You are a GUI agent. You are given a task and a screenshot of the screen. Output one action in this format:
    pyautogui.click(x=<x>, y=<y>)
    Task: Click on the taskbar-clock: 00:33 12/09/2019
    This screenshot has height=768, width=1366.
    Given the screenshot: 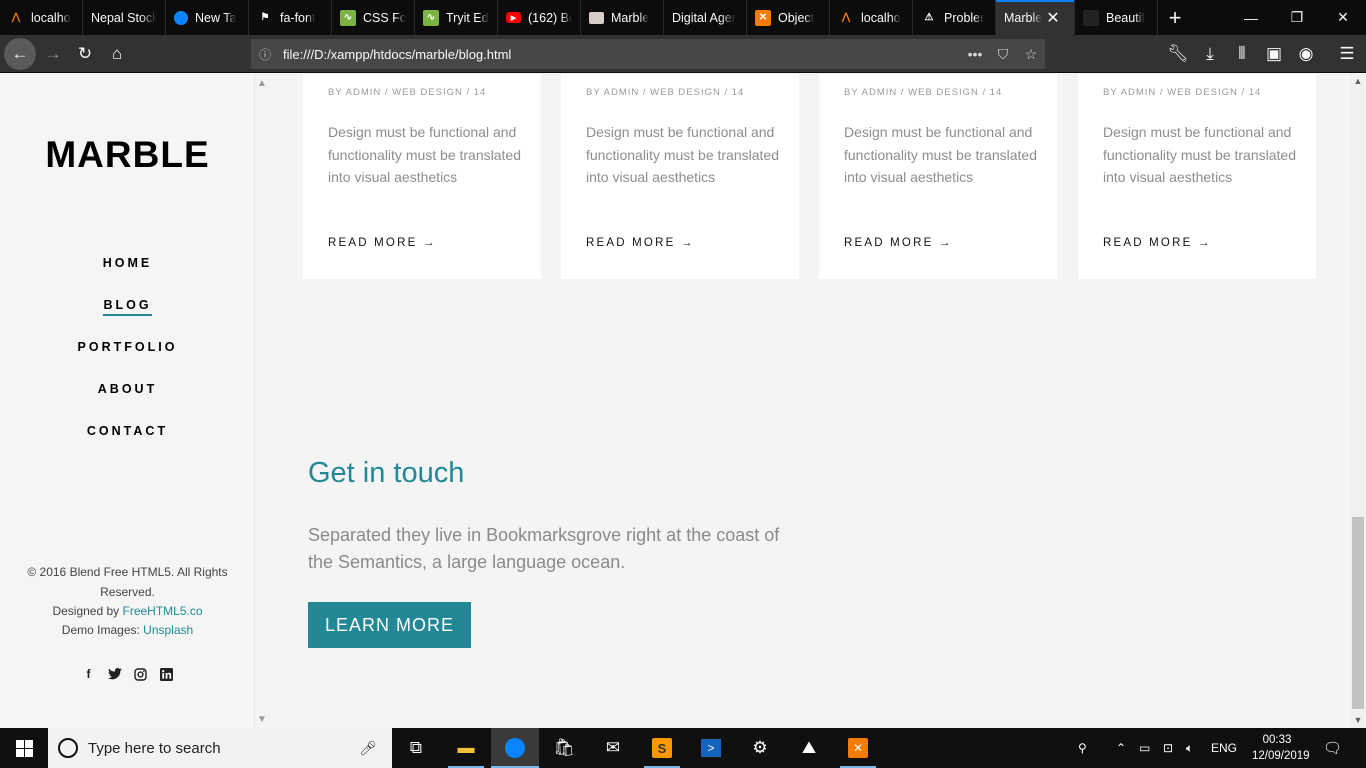 What is the action you would take?
    pyautogui.click(x=1281, y=748)
    